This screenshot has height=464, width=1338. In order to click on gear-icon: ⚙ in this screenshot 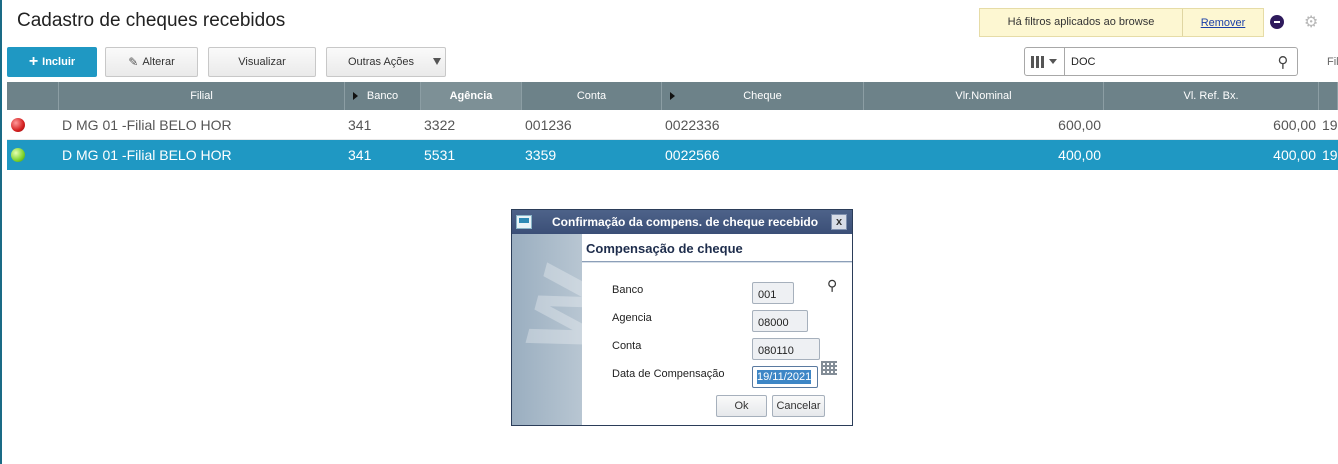, I will do `click(1311, 22)`.